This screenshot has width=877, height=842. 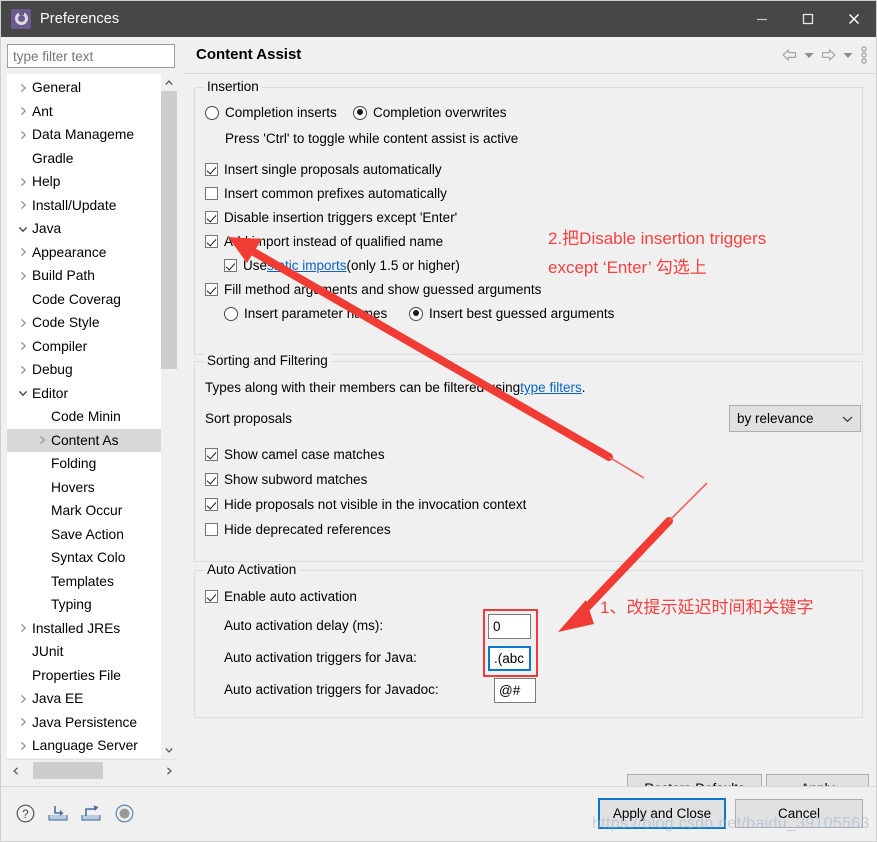 I want to click on use-static-imports-checkbox: Use static imports (only 1.5 or higher), so click(x=342, y=265).